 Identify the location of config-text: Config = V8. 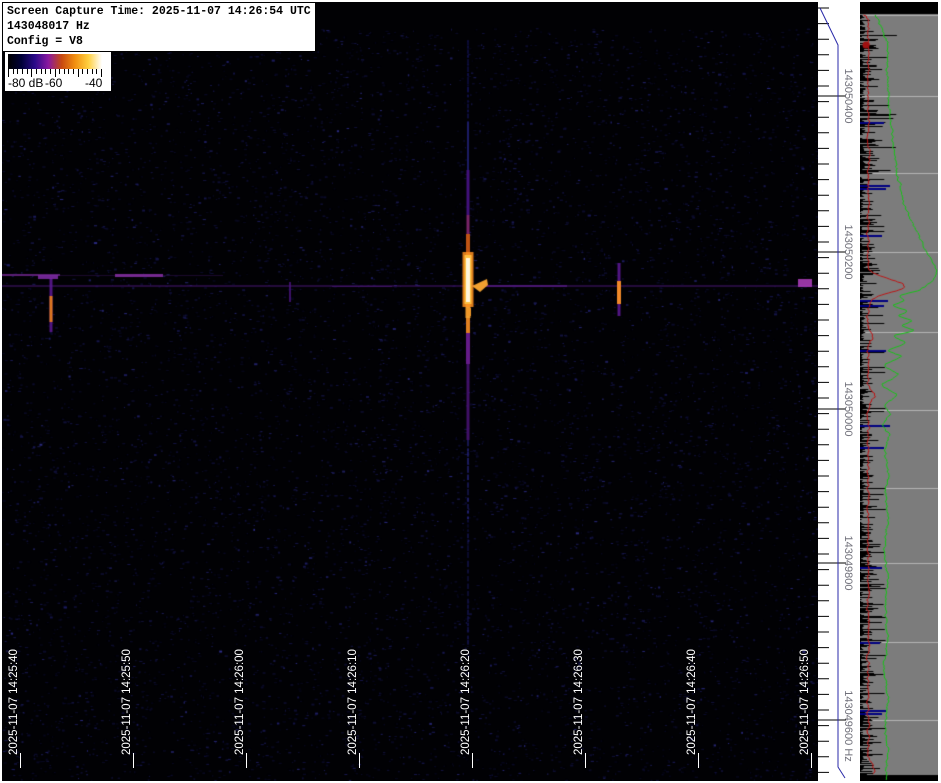
(45, 41).